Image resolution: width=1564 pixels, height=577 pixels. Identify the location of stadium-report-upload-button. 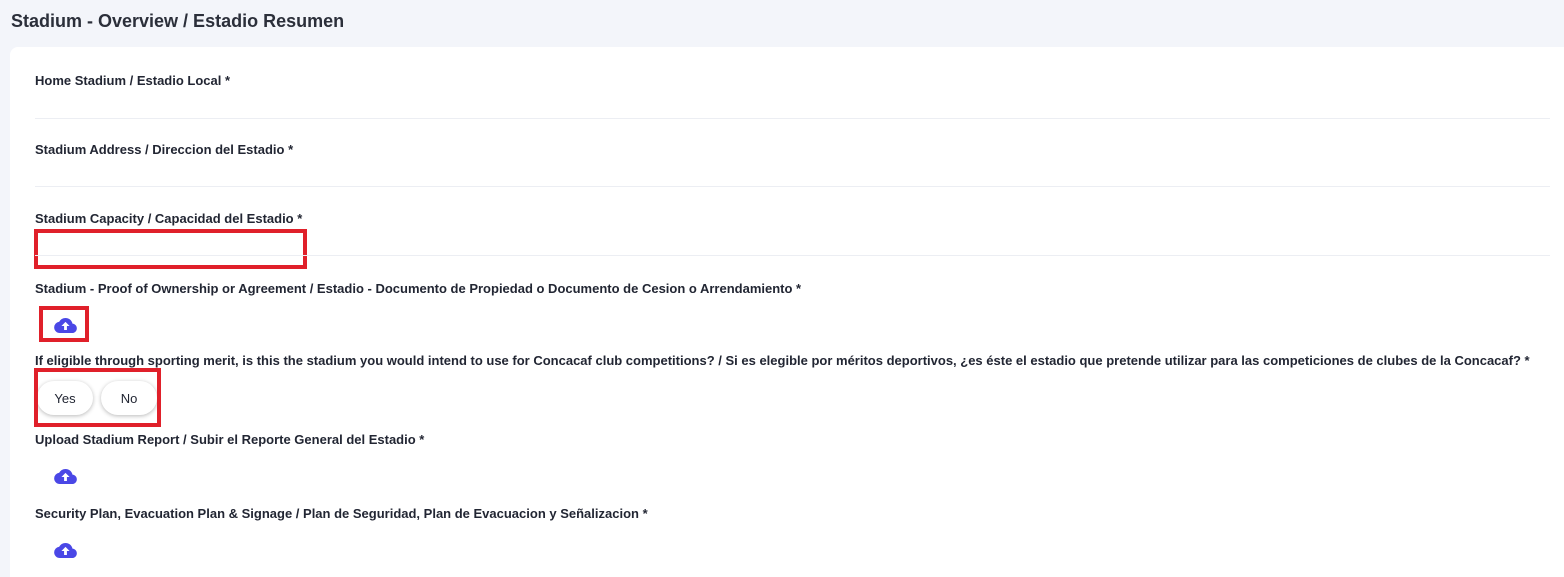
(65, 476).